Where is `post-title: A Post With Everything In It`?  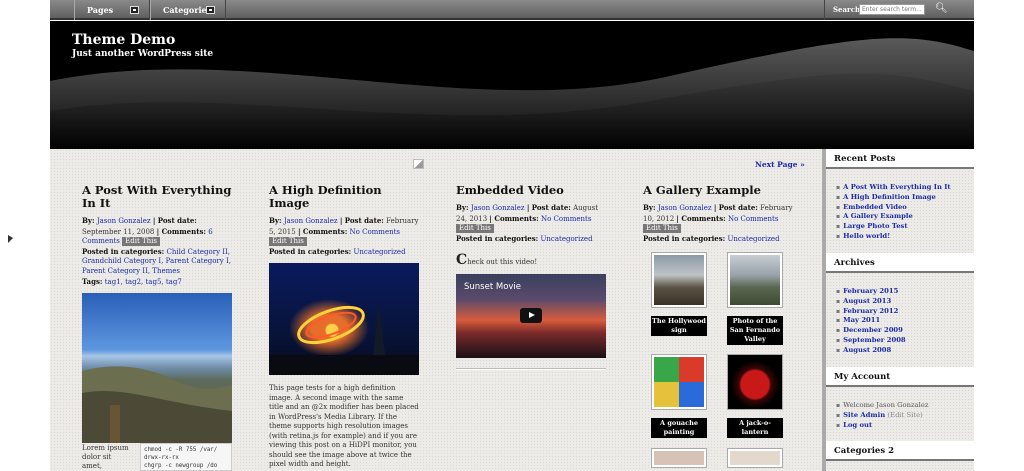 post-title: A Post With Everything In It is located at coordinates (157, 197).